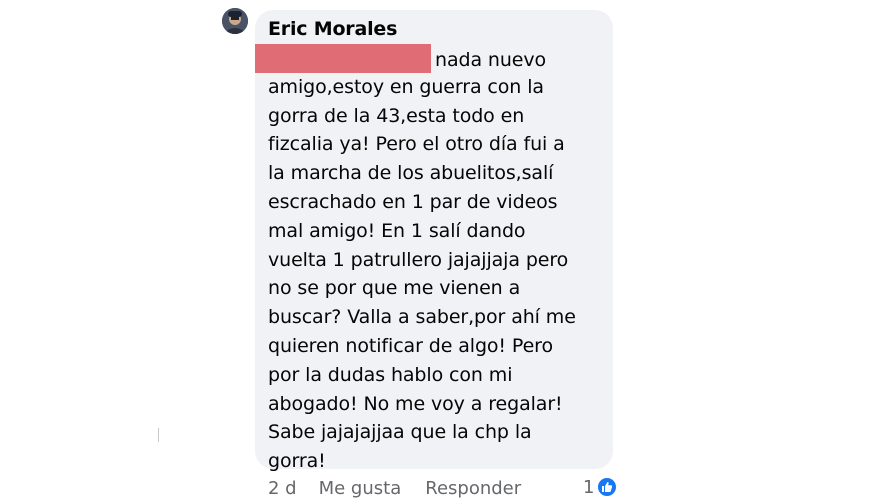 This screenshot has width=888, height=500. Describe the element at coordinates (297, 461) in the screenshot. I see `comment-line: gorra!` at that location.